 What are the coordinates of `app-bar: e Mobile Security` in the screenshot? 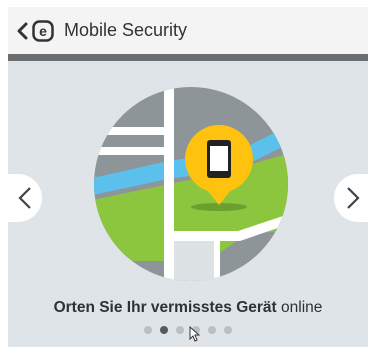 It's located at (188, 30).